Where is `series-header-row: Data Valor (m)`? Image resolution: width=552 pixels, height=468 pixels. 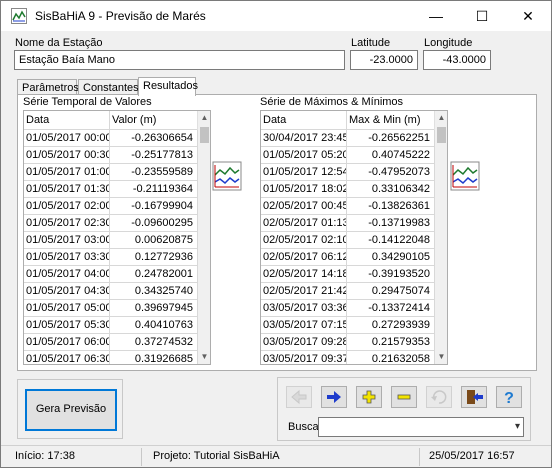
series-header-row: Data Valor (m) is located at coordinates (111, 120).